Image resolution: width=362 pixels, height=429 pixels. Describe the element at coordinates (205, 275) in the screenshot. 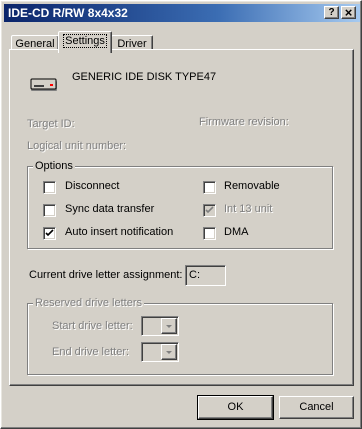

I see `current-drive-letter-field: C:` at that location.